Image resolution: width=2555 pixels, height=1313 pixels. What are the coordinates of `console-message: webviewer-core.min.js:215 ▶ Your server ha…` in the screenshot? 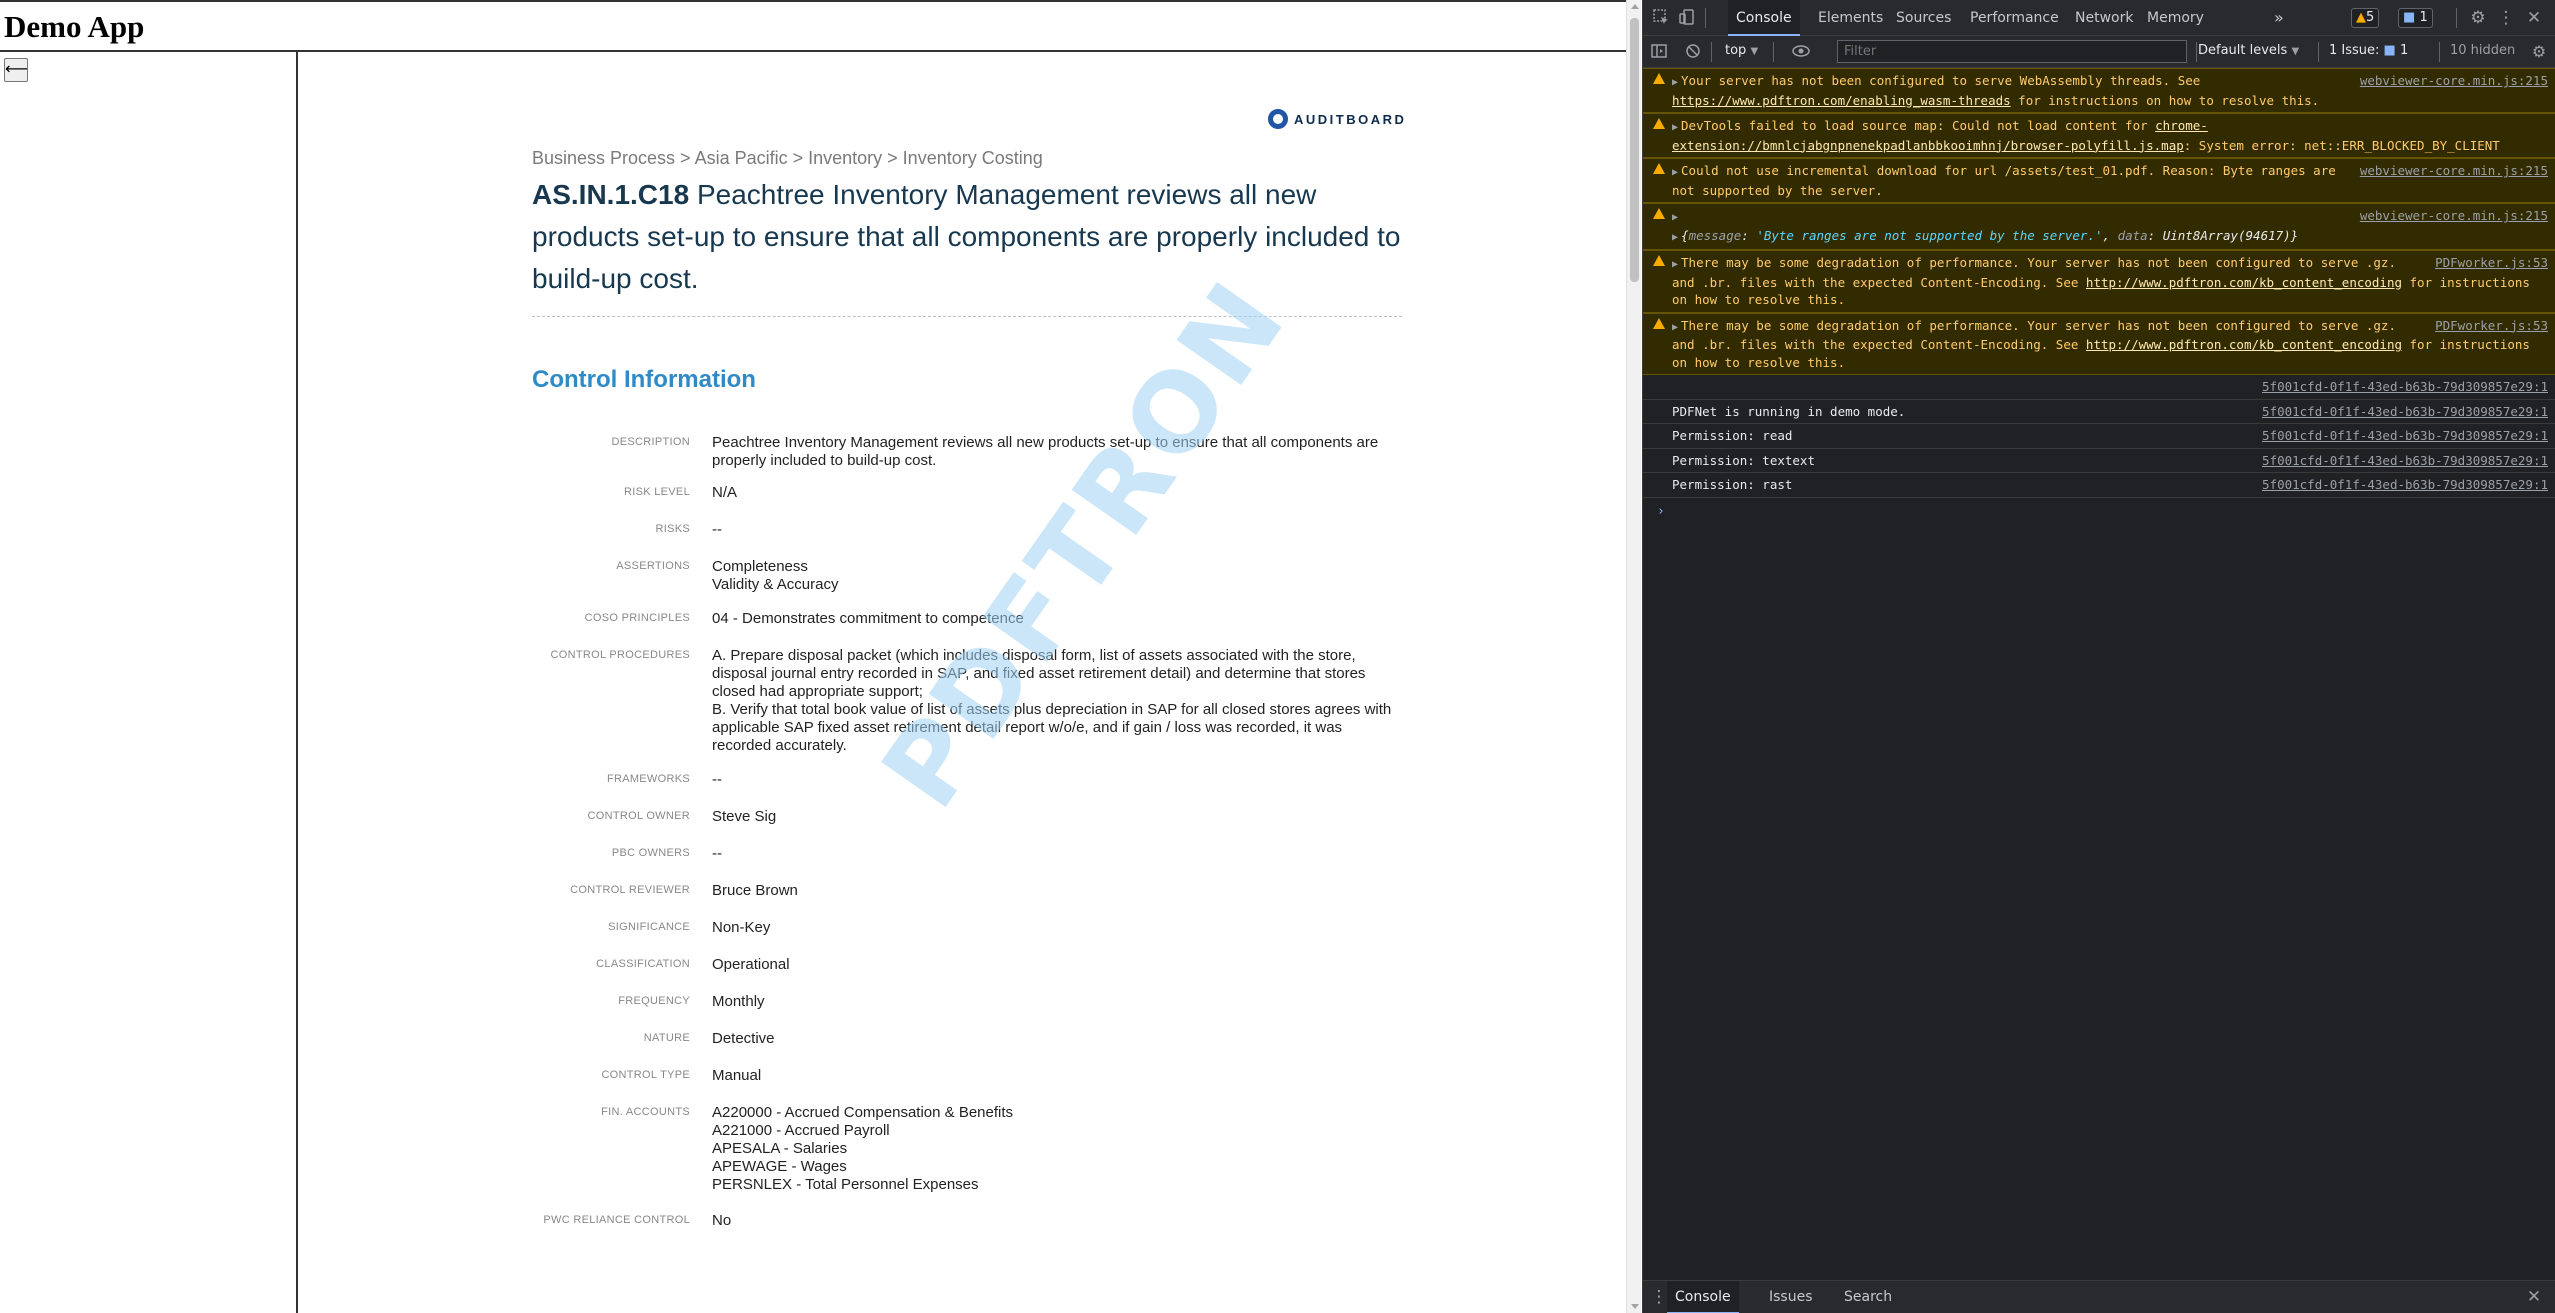 It's located at (2099, 90).